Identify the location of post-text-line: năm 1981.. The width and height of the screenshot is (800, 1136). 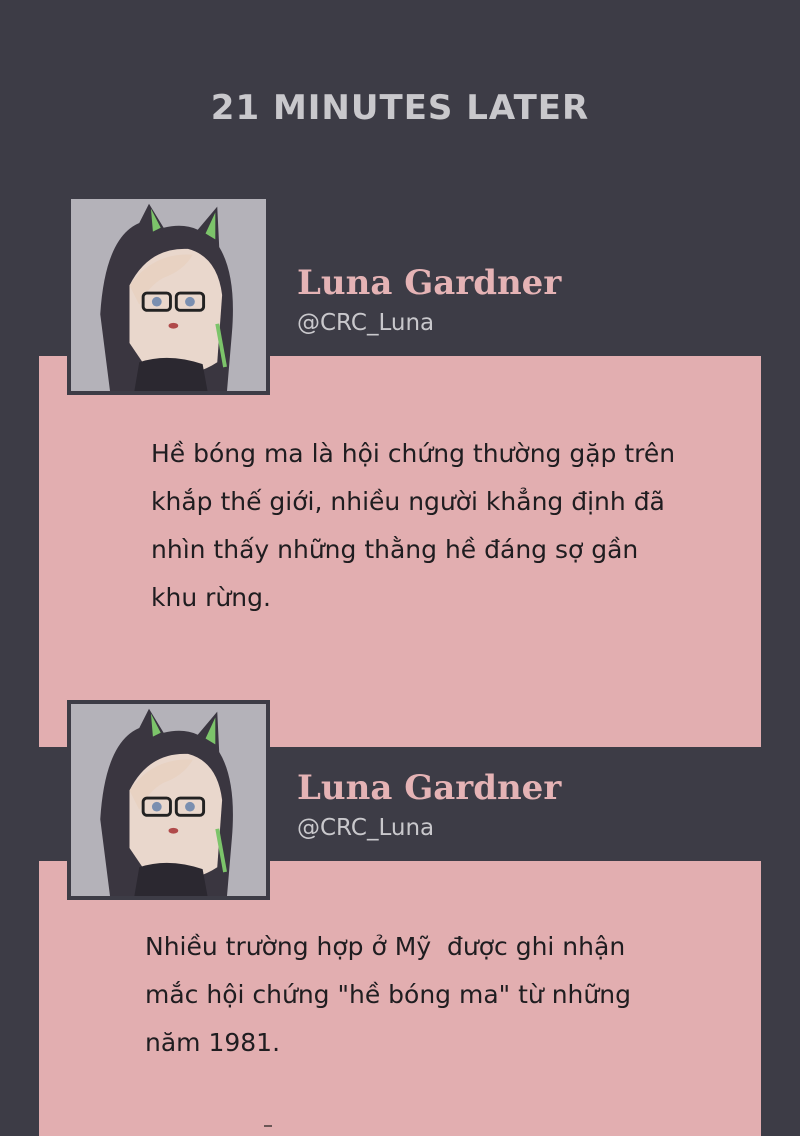
(213, 1042).